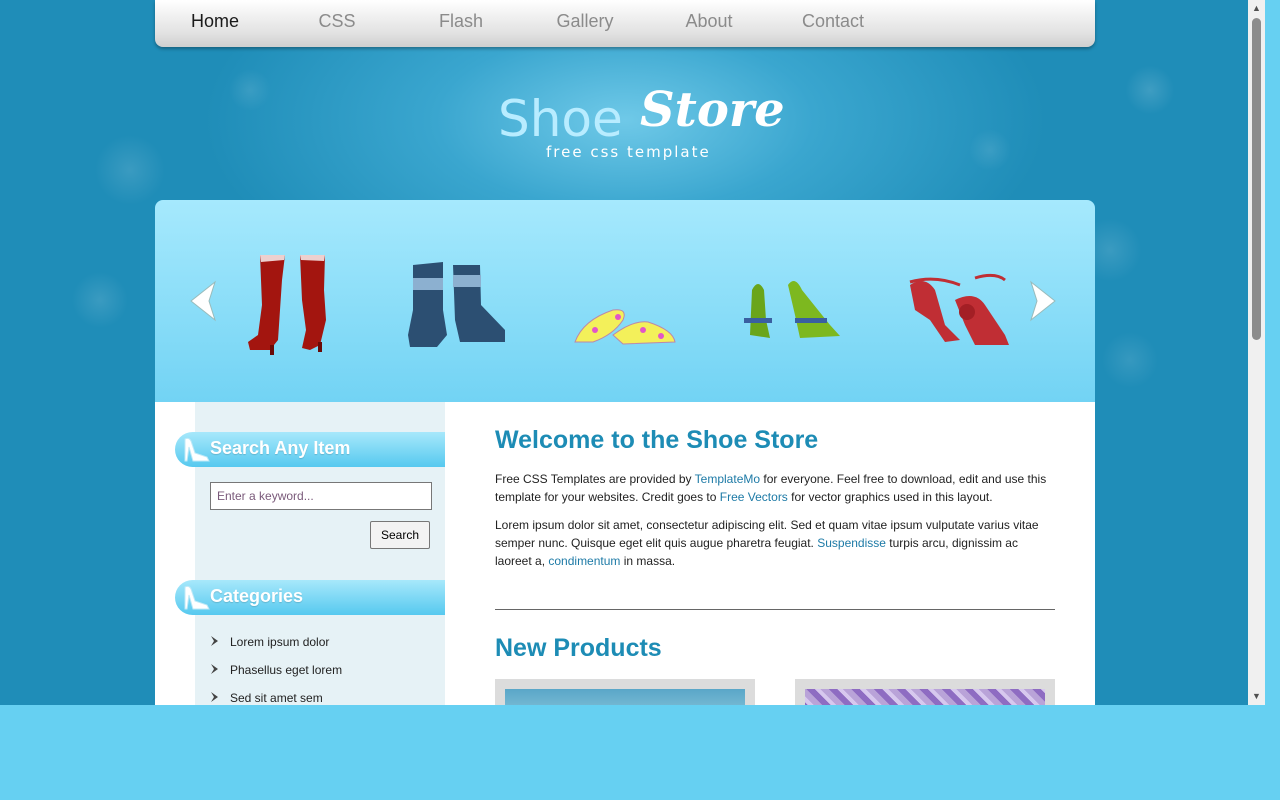  What do you see at coordinates (257, 596) in the screenshot?
I see `categories-heading-label: Categories` at bounding box center [257, 596].